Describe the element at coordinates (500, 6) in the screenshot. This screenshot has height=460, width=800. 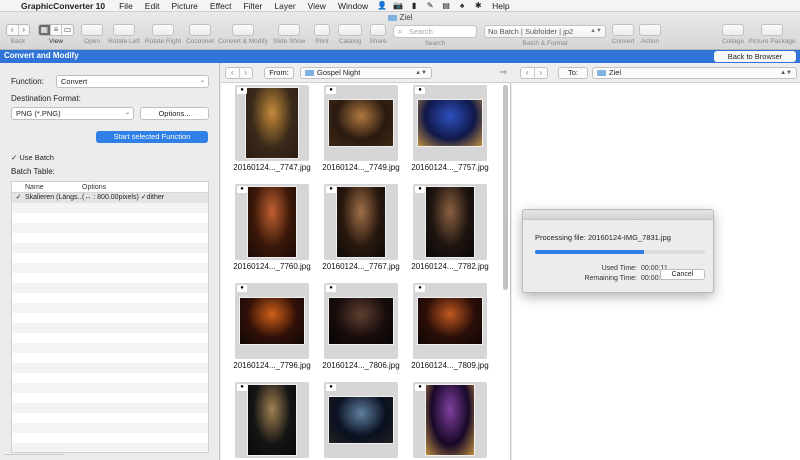
I see `menu-help: Help` at that location.